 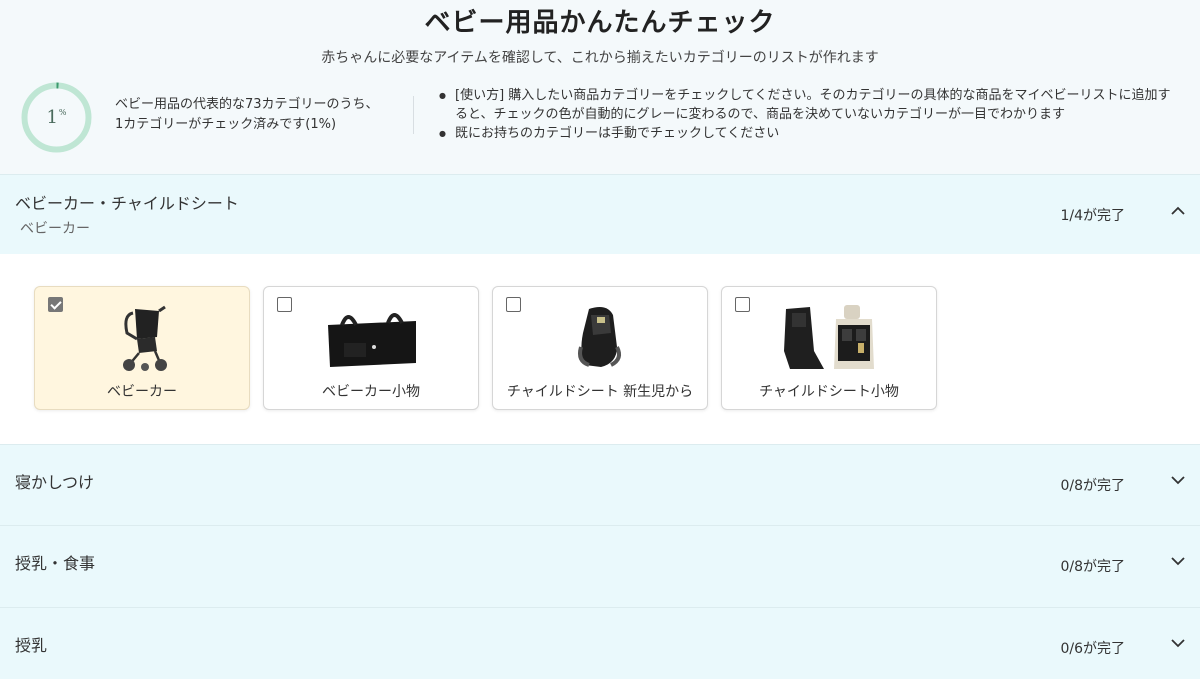 What do you see at coordinates (807, 133) in the screenshot?
I see `howto-item: 既にお持ちのカテゴリーは手動でチェックしてください` at bounding box center [807, 133].